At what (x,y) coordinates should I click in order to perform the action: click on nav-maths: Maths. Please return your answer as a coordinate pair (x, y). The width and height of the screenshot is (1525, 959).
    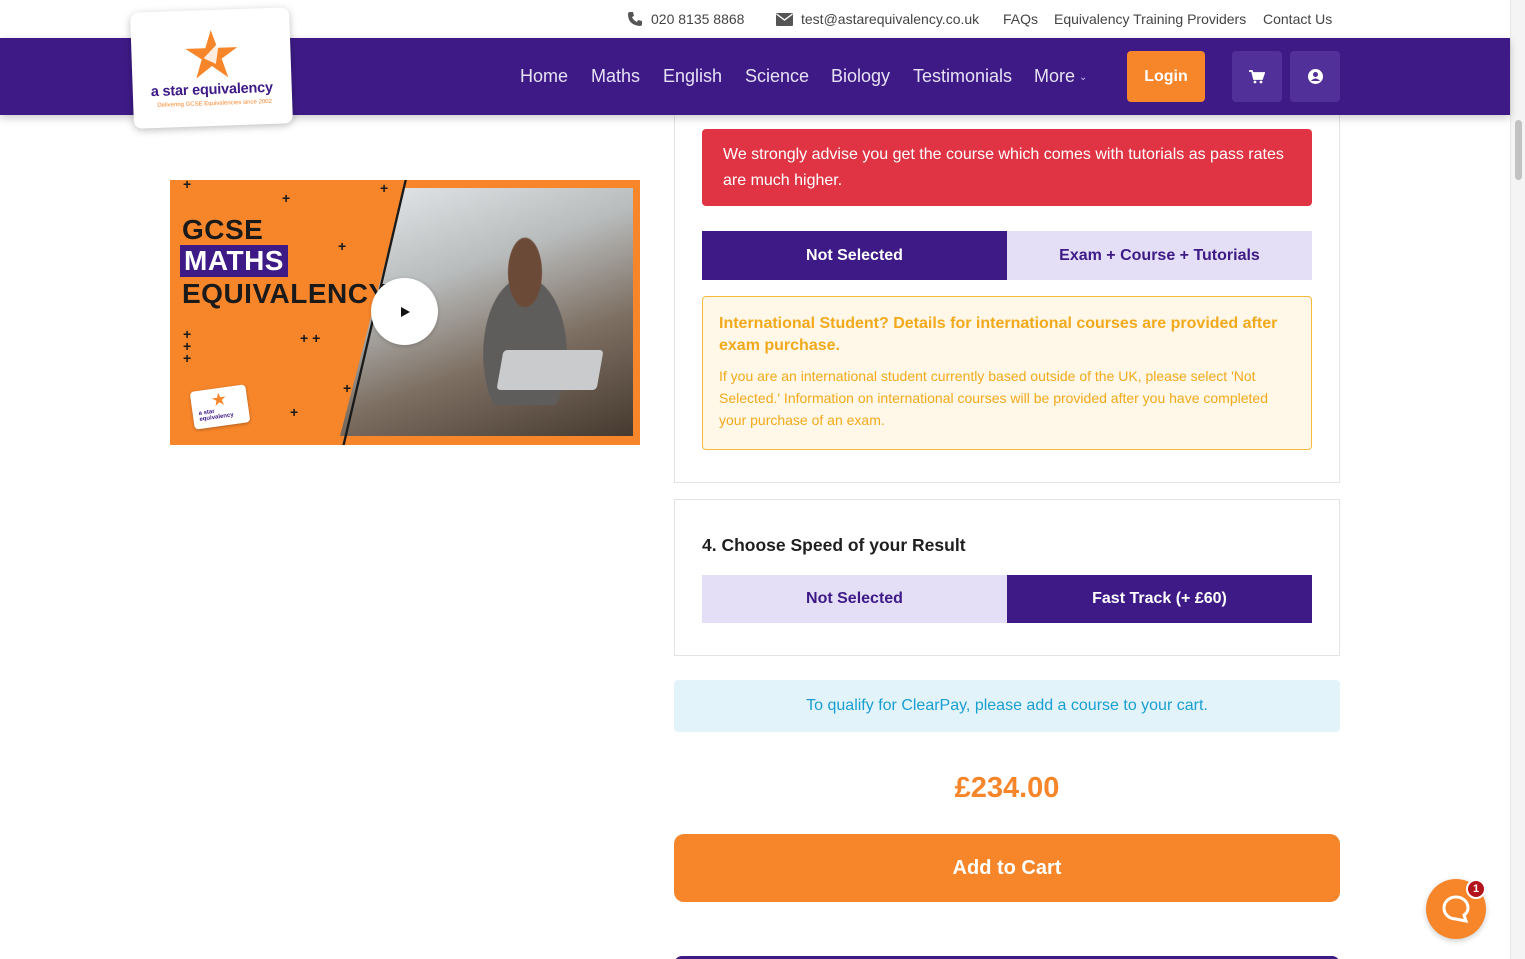
    Looking at the image, I should click on (615, 76).